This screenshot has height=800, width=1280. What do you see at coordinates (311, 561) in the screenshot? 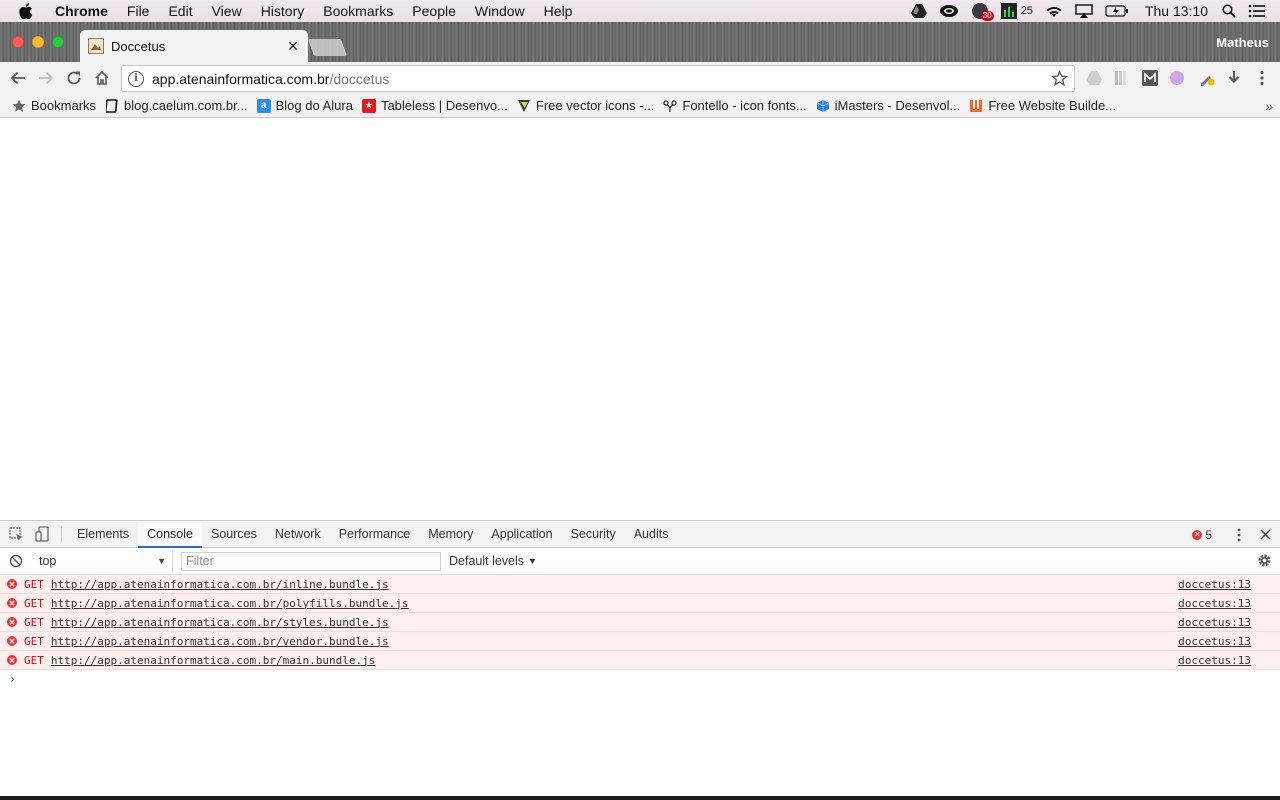
I see `console-filter-input` at bounding box center [311, 561].